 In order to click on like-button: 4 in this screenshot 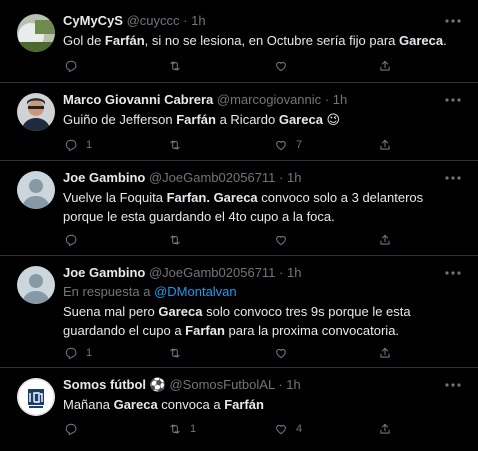, I will do `click(288, 429)`.